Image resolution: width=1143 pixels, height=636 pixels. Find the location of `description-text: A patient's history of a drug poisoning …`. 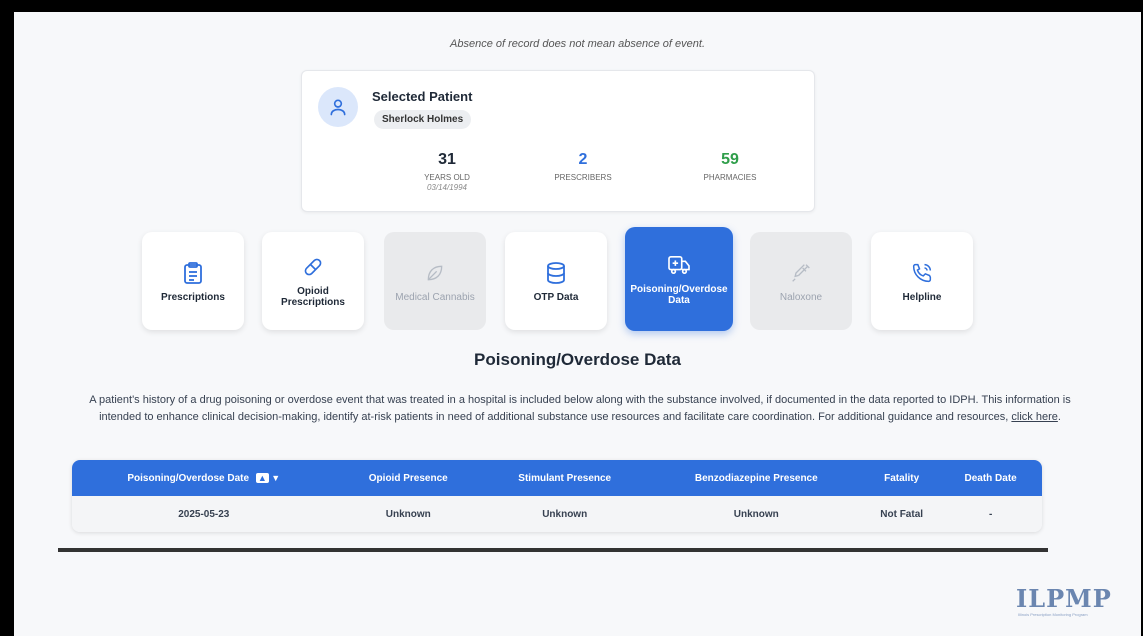

description-text: A patient's history of a drug poisoning … is located at coordinates (580, 408).